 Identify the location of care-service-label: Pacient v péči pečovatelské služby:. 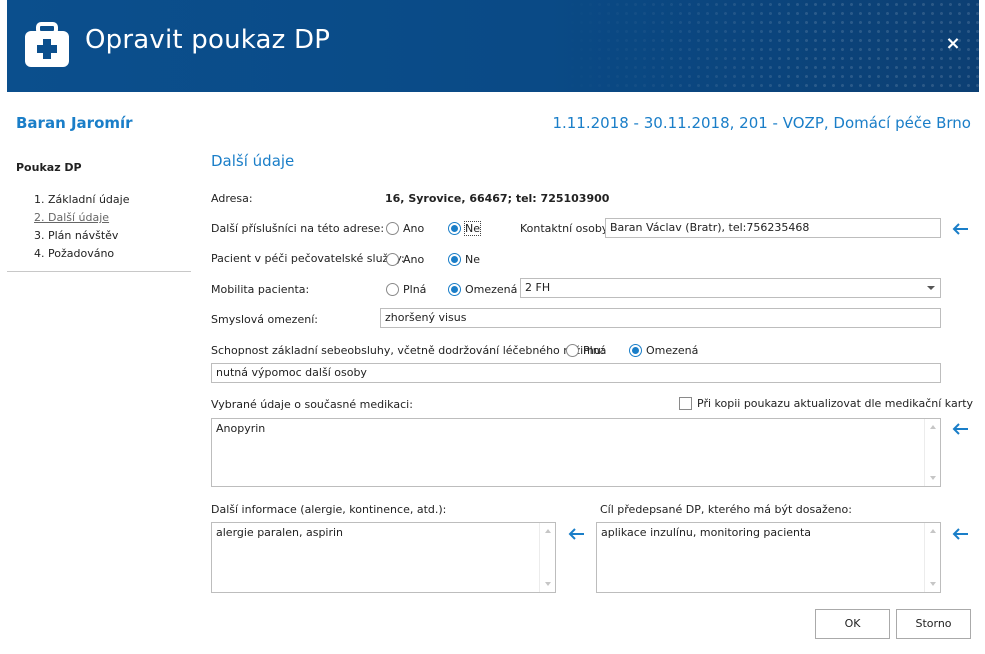
(308, 258).